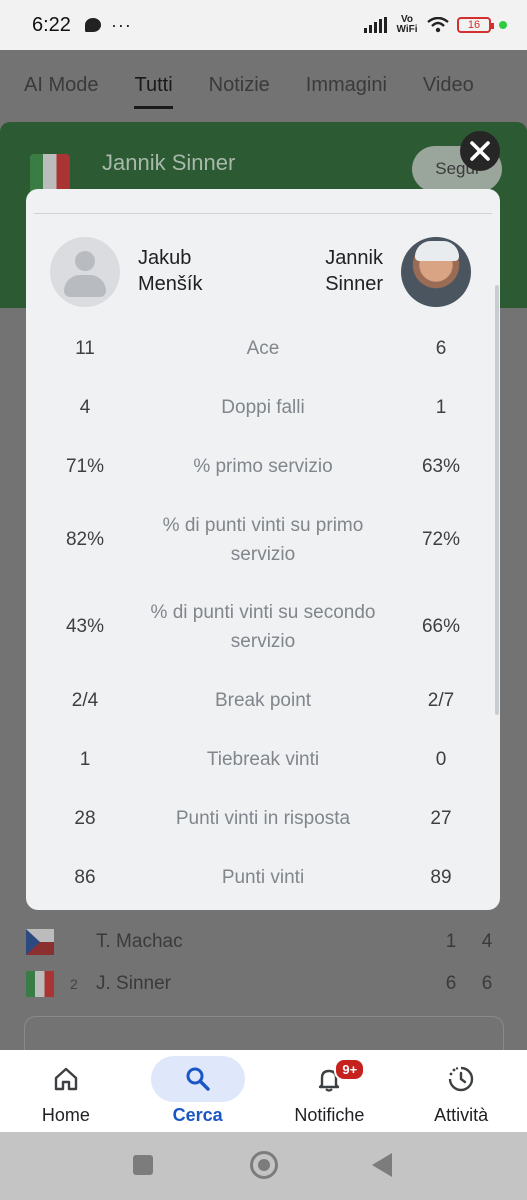 This screenshot has height=1200, width=527. I want to click on stat-row: 4 Doppi falli 1, so click(263, 407).